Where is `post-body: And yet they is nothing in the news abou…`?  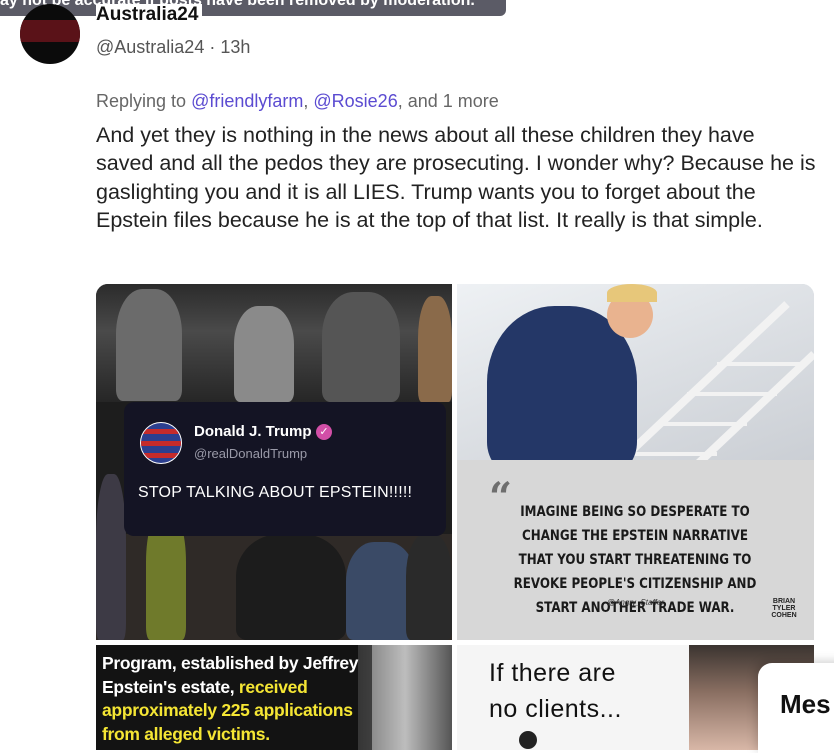
post-body: And yet they is nothing in the news abou… is located at coordinates (456, 177).